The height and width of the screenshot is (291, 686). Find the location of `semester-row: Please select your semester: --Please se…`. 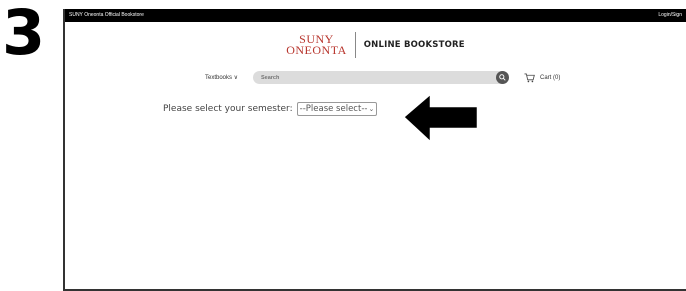

semester-row: Please select your semester: --Please se… is located at coordinates (270, 109).